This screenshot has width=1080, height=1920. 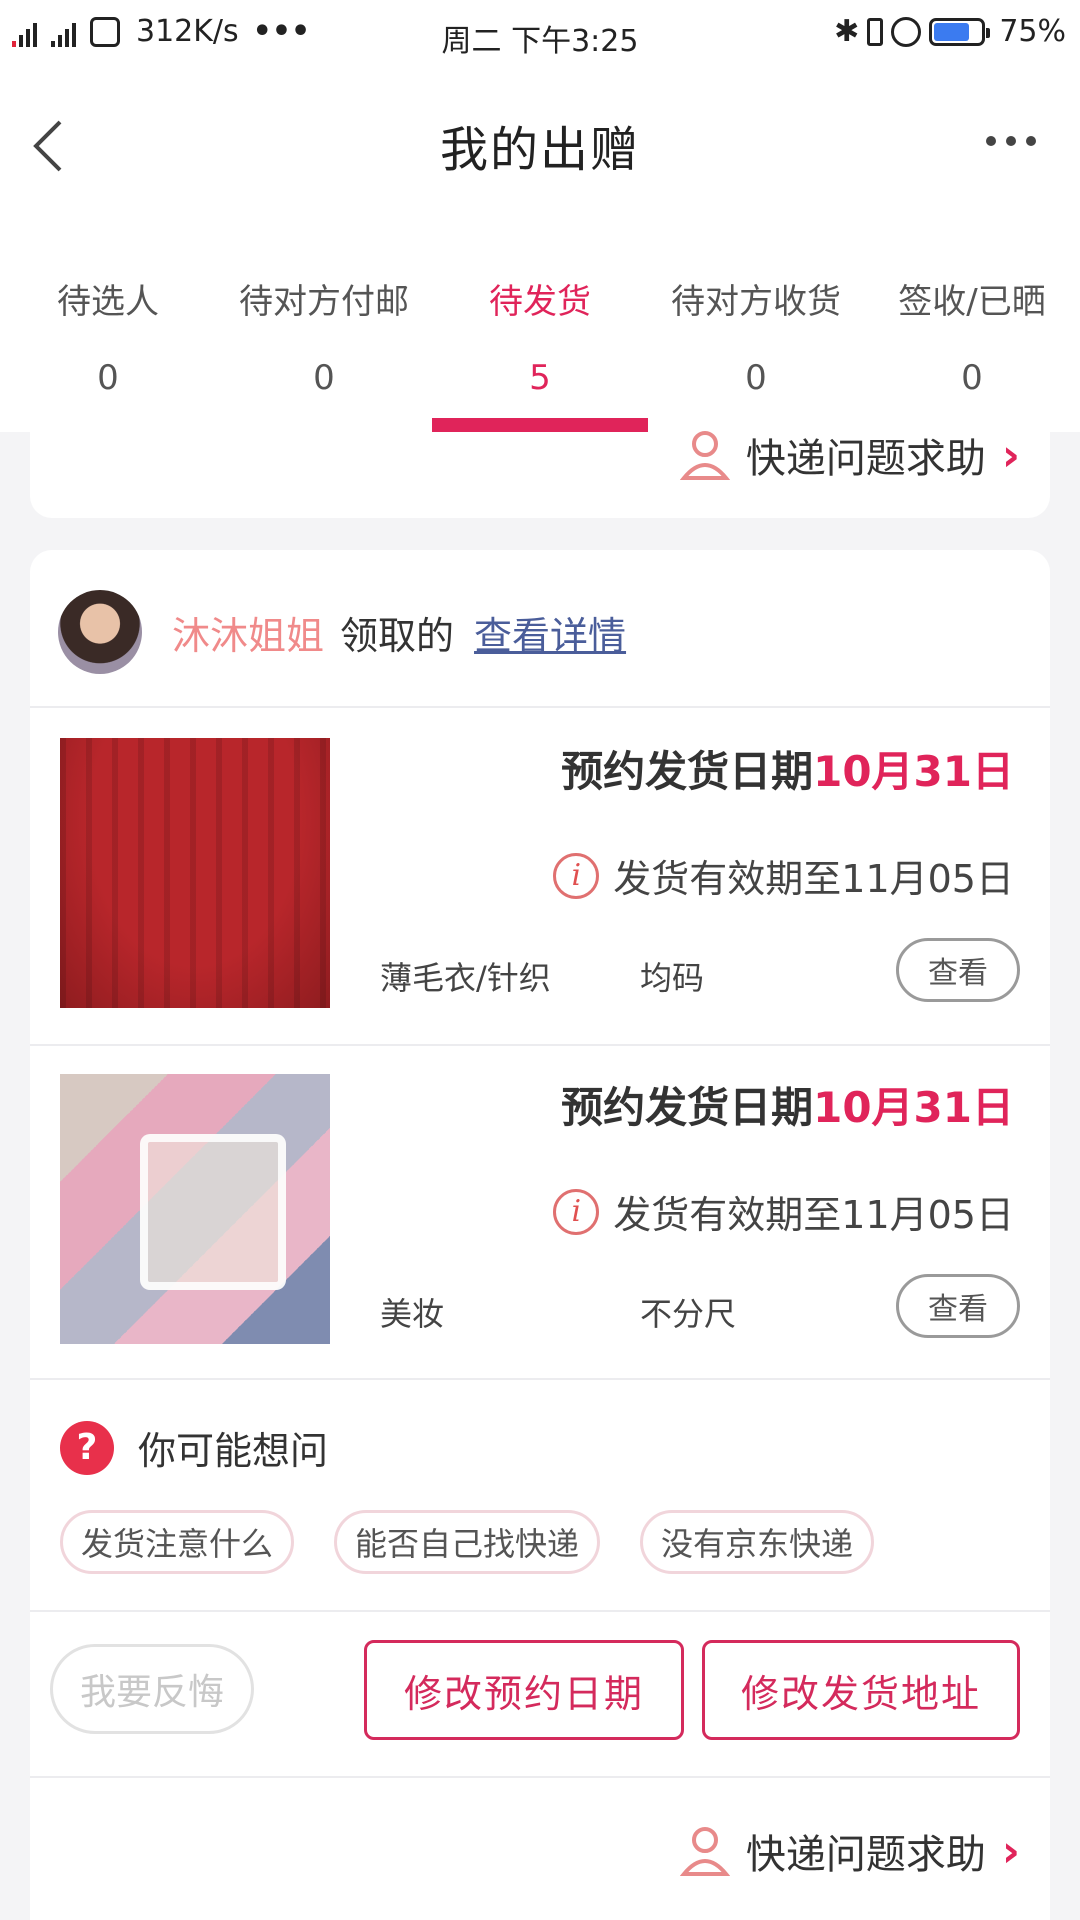 I want to click on header: 我的出赠, so click(x=540, y=147).